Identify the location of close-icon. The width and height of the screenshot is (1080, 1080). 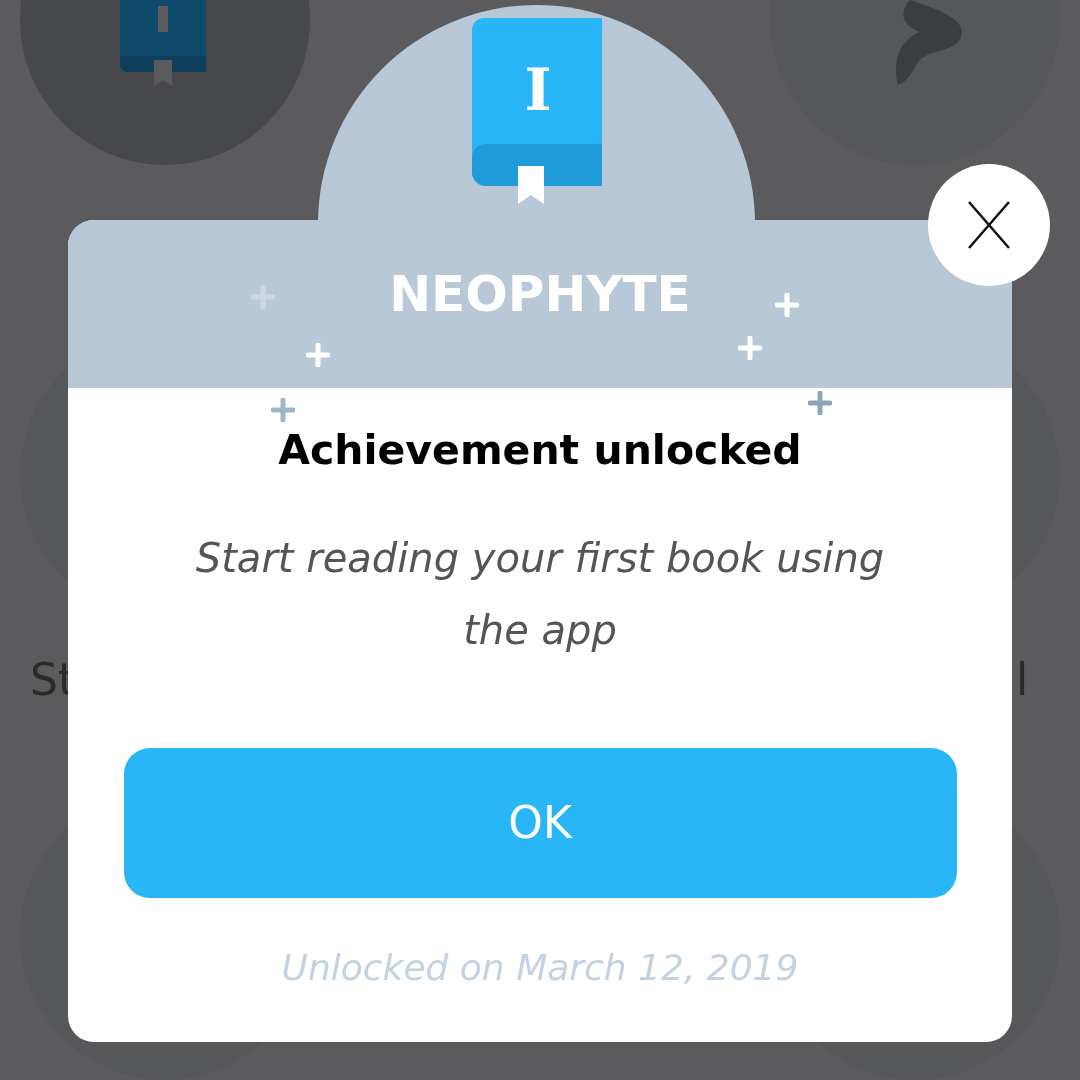
(989, 225).